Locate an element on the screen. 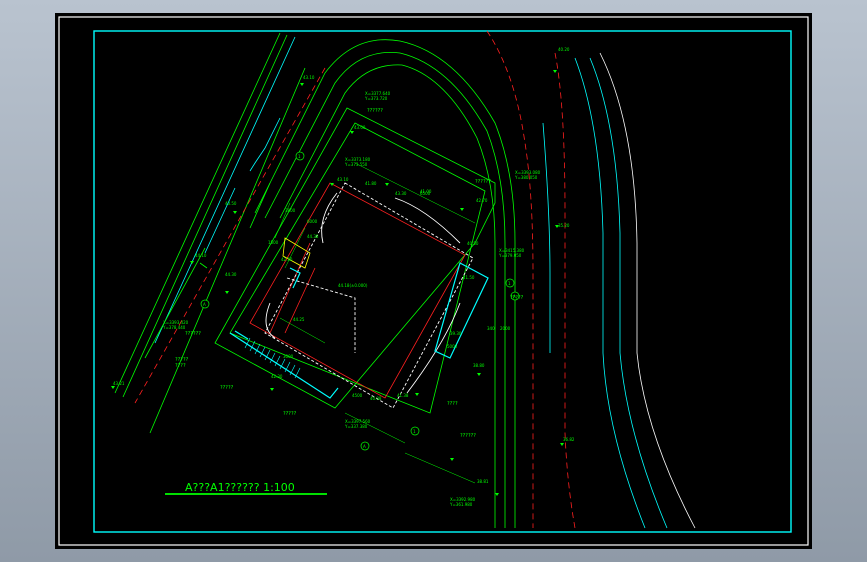  left-red-boundary is located at coordinates (230, 235).